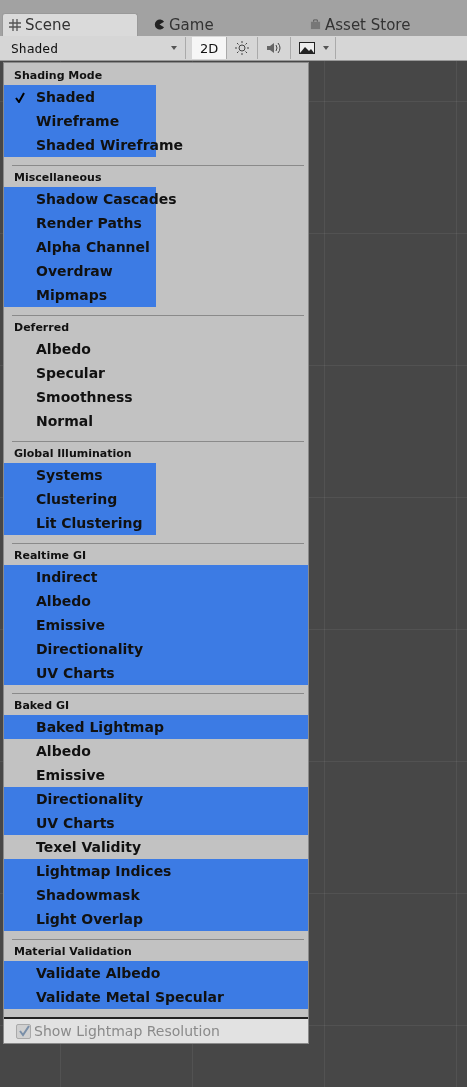 Image resolution: width=467 pixels, height=1087 pixels. Describe the element at coordinates (58, 76) in the screenshot. I see `section-heading: Shading Mode` at that location.